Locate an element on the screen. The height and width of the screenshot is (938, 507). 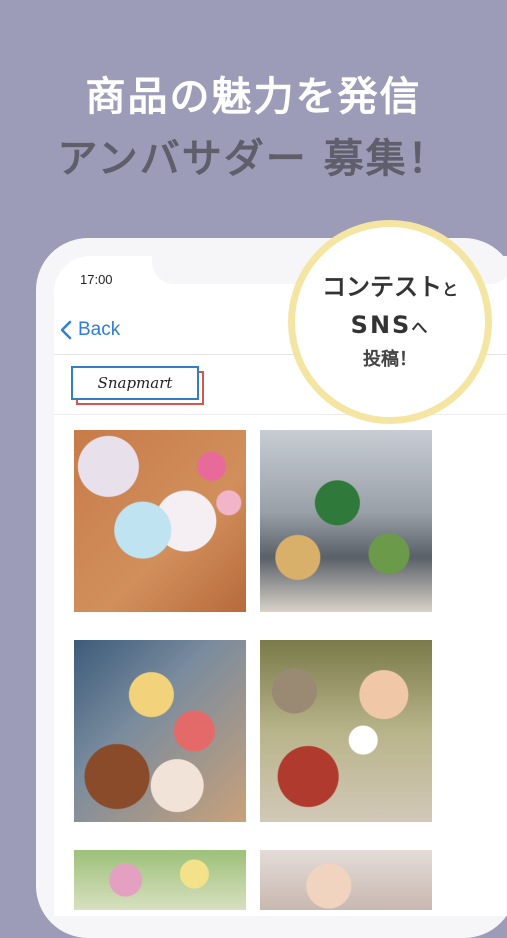
back-button: Back is located at coordinates (90, 330).